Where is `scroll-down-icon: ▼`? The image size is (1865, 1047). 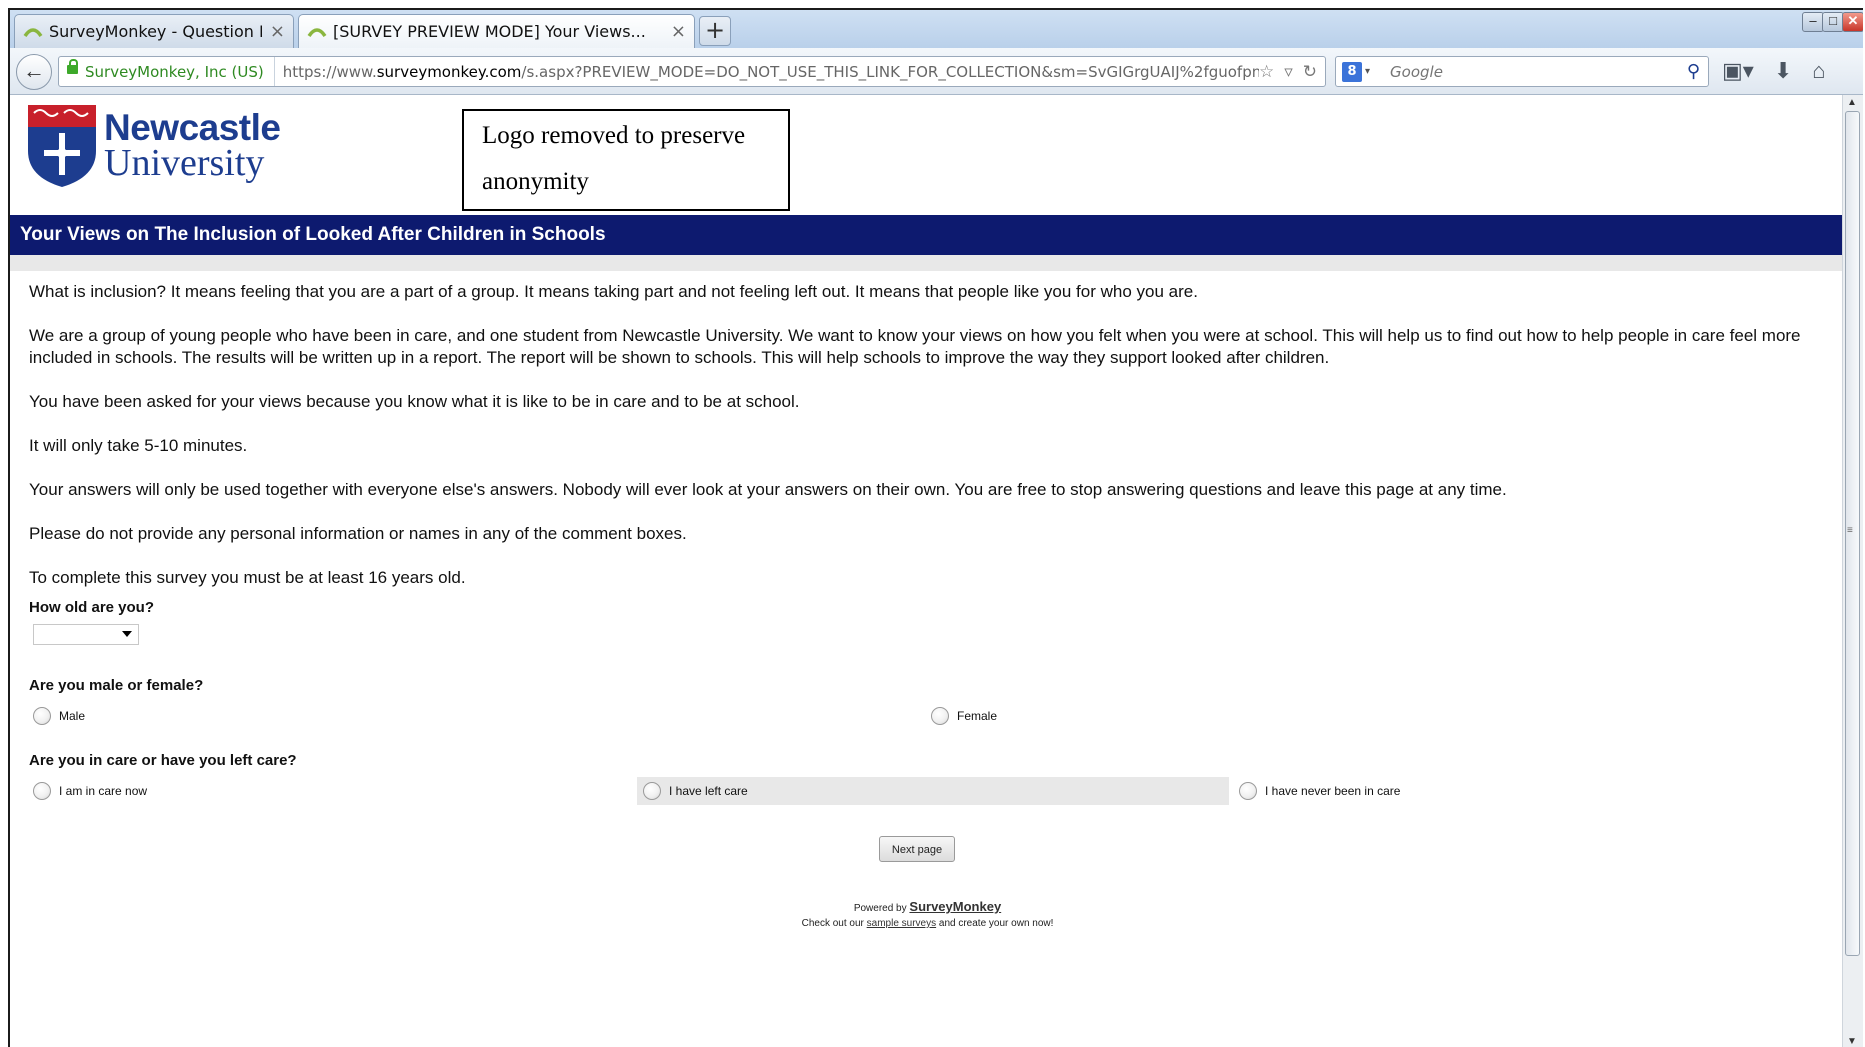 scroll-down-icon: ▼ is located at coordinates (1852, 1041).